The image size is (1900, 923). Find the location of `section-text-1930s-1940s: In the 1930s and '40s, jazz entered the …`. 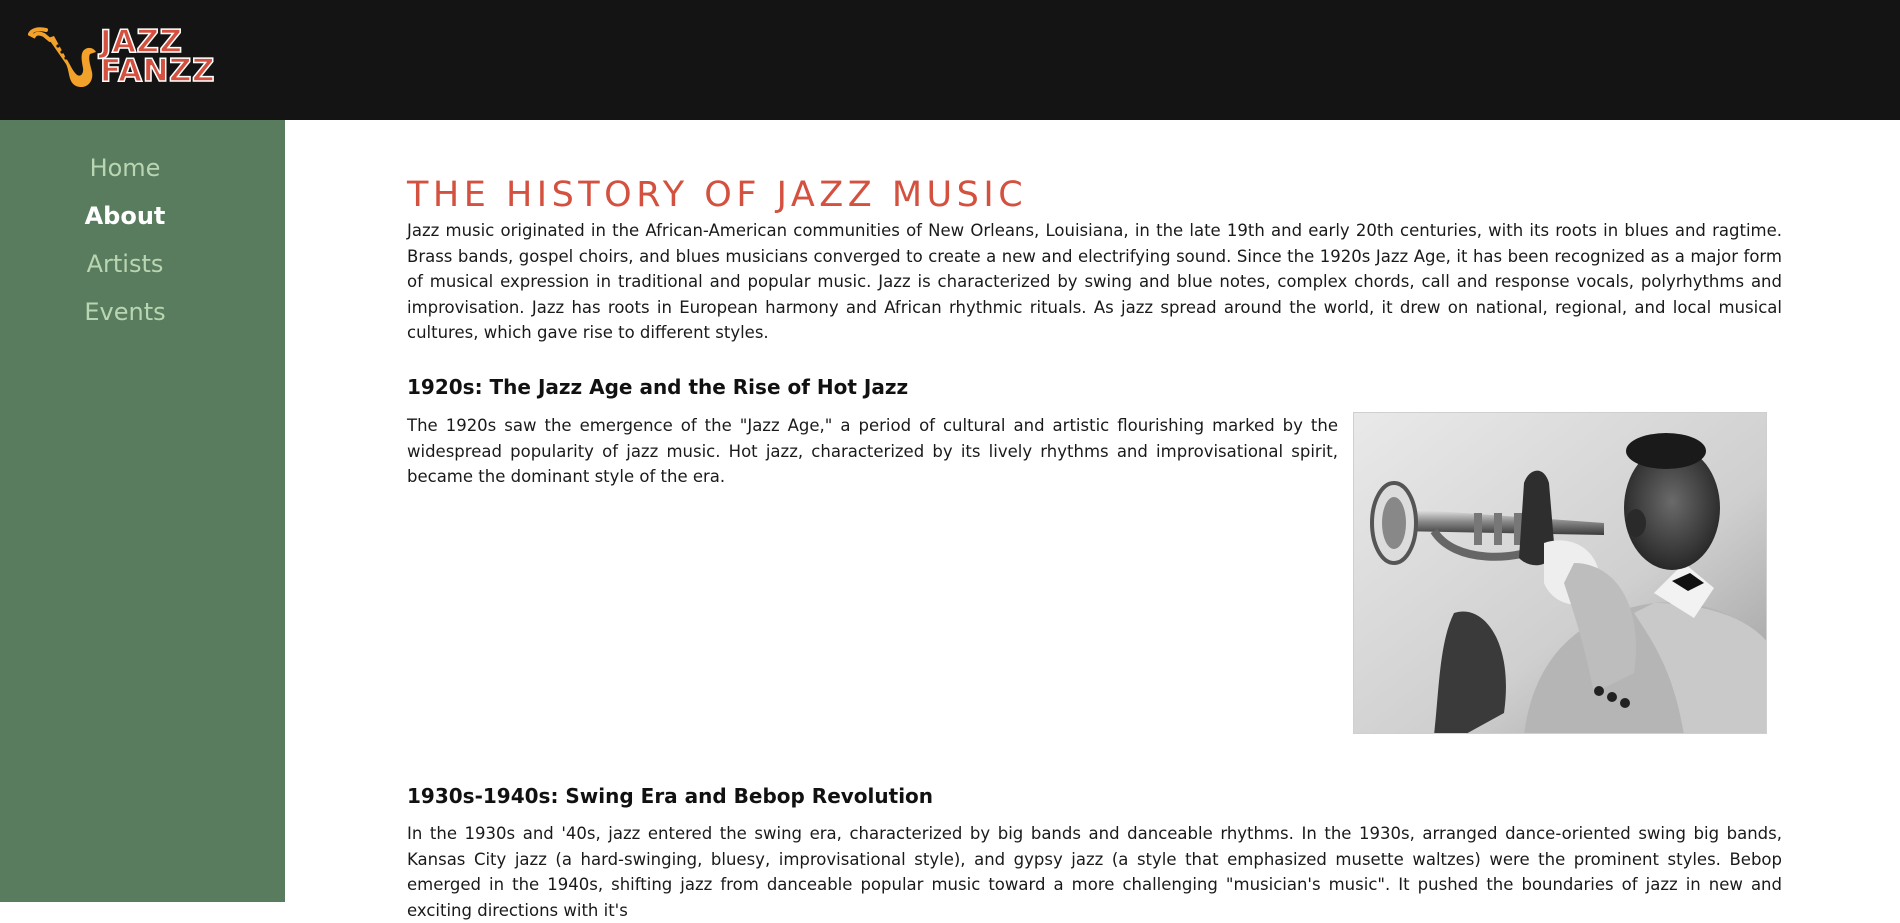

section-text-1930s-1940s: In the 1930s and '40s, jazz entered the … is located at coordinates (1094, 872).